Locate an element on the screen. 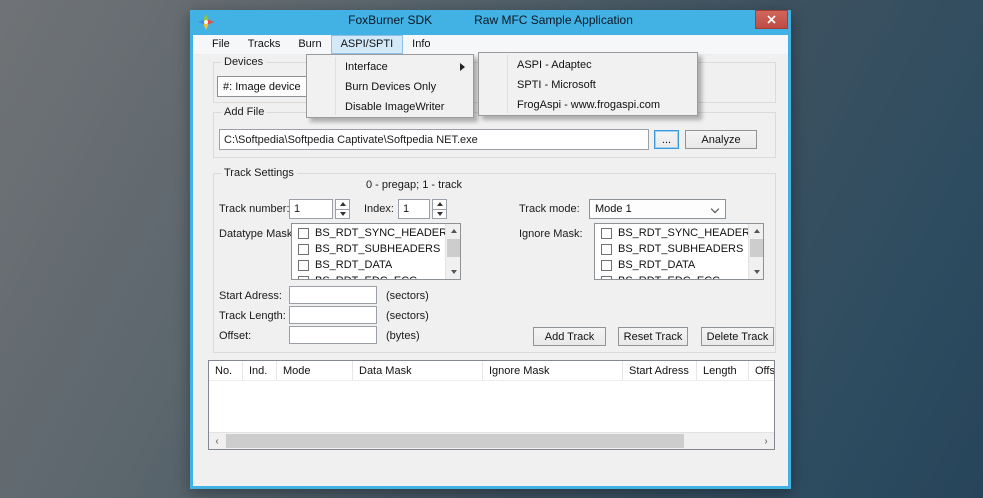 The image size is (983, 498). offset-label: Offset: is located at coordinates (235, 336).